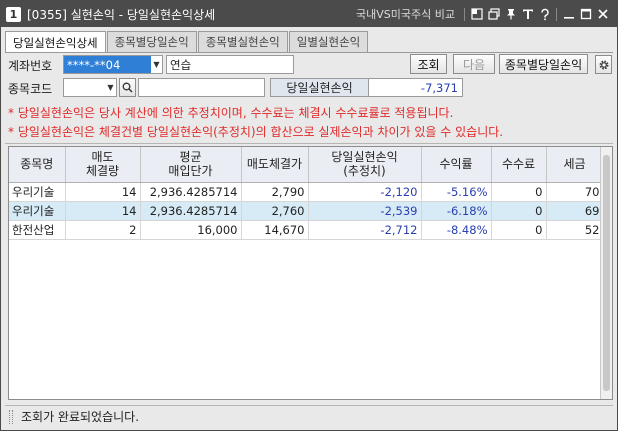 This screenshot has width=618, height=431. Describe the element at coordinates (365, 192) in the screenshot. I see `cell-realized-pnl: -2,120` at that location.